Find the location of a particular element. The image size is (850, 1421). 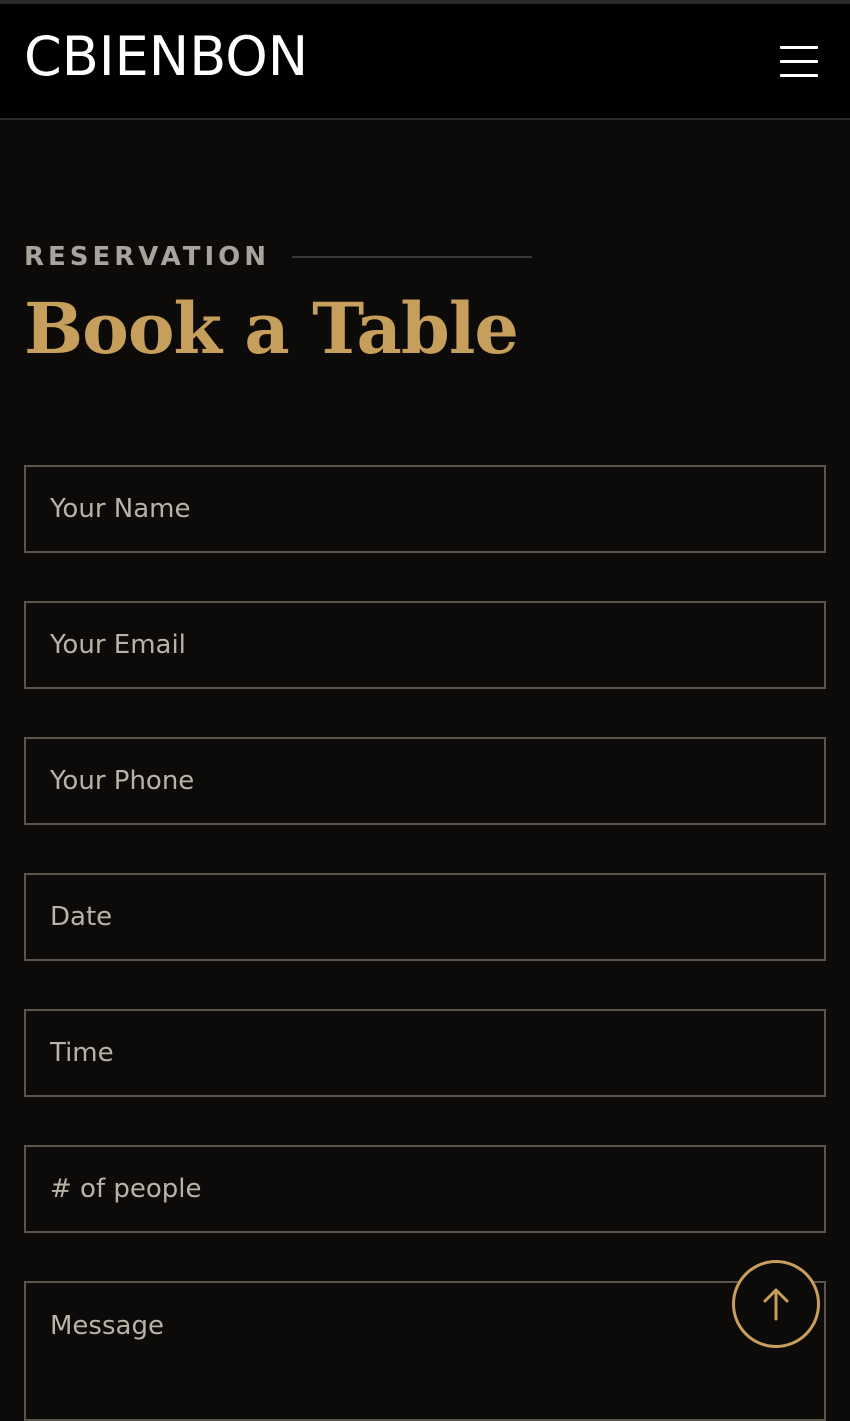

scroll-to-top-button is located at coordinates (776, 1304).